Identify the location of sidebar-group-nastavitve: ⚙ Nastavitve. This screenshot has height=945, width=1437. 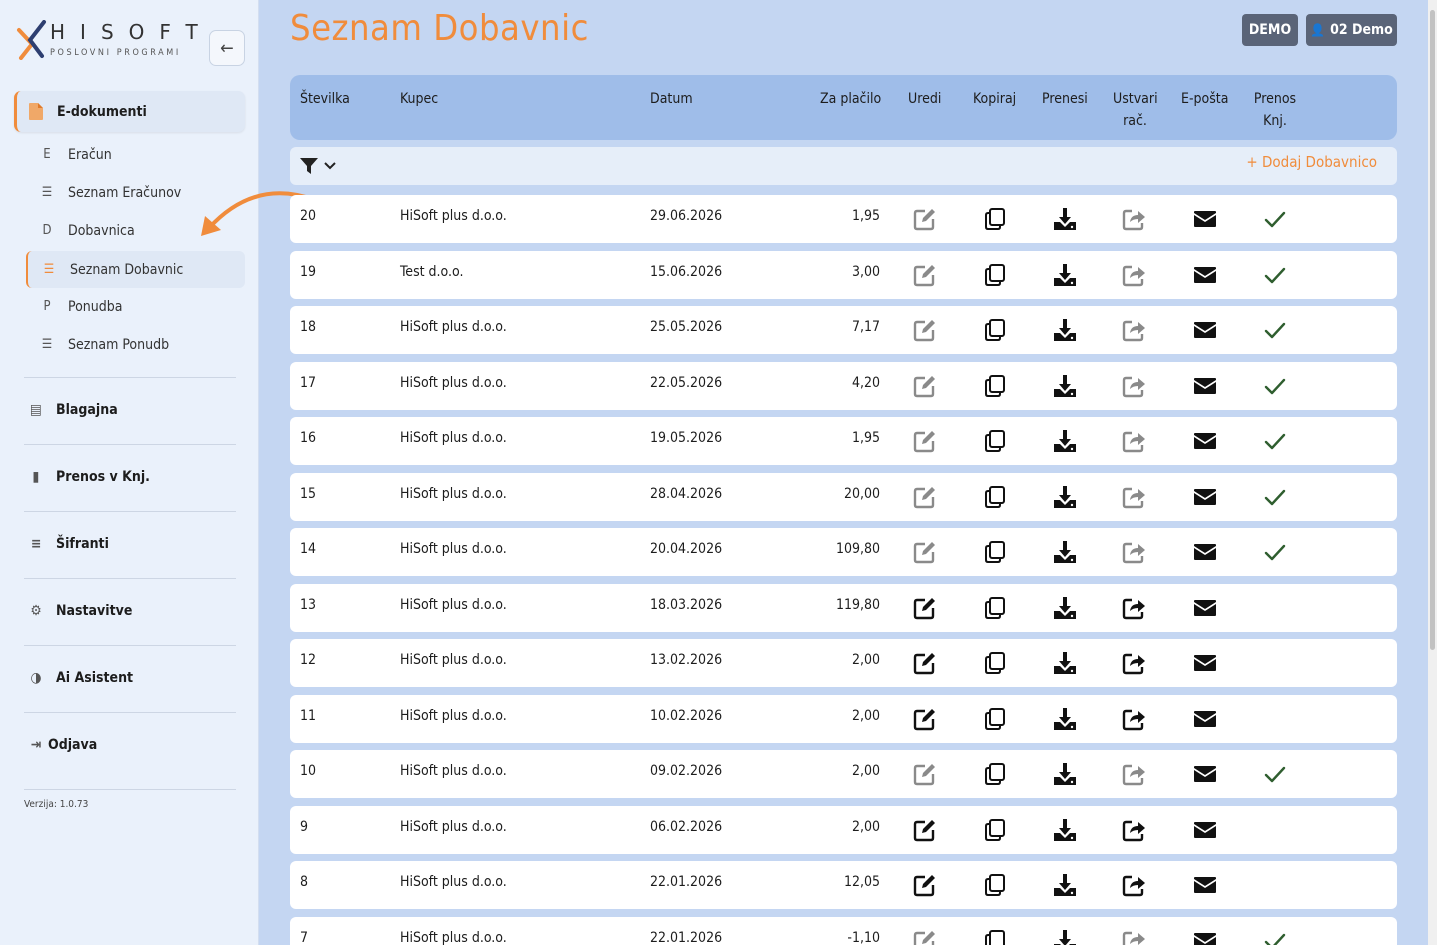
(130, 611).